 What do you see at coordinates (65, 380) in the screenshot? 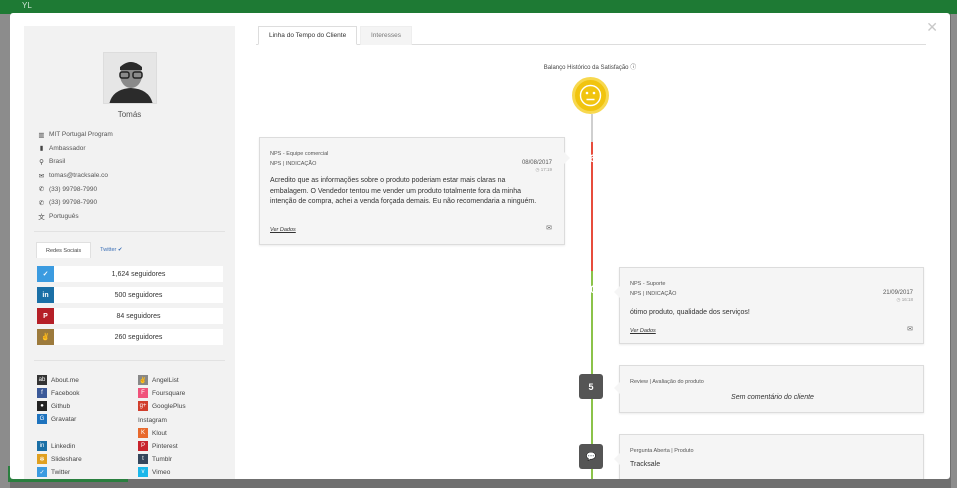
I see `social-link-label: About.me` at bounding box center [65, 380].